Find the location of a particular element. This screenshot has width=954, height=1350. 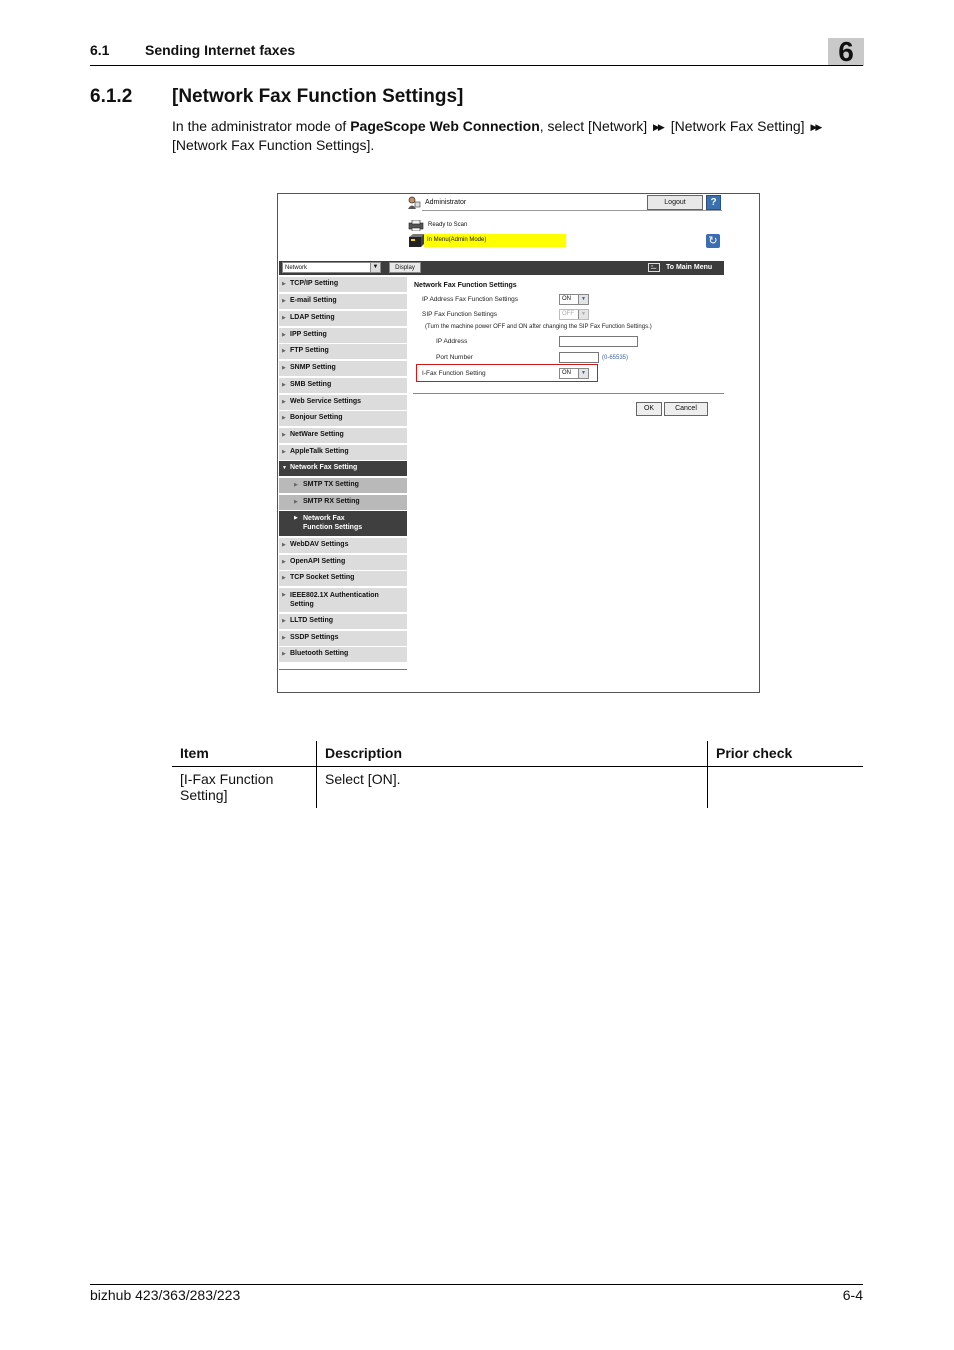

administrator-icon is located at coordinates (414, 202).